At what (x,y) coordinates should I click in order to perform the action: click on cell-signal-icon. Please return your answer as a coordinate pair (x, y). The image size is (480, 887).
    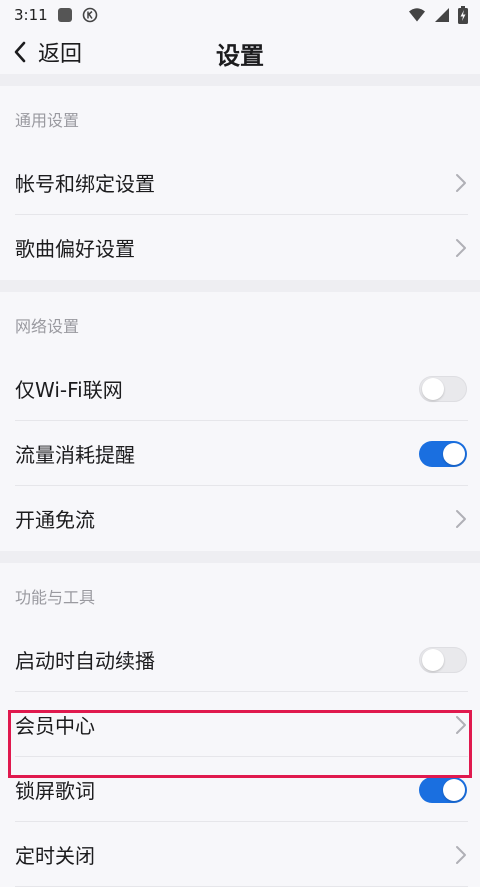
    Looking at the image, I should click on (442, 15).